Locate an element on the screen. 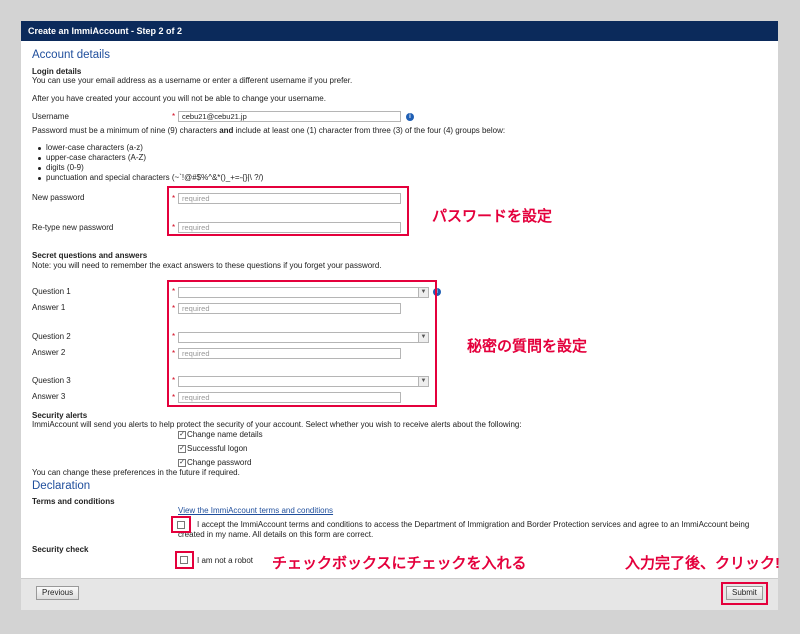 The width and height of the screenshot is (800, 634). secret-questions-heading: Secret questions and answers is located at coordinates (90, 255).